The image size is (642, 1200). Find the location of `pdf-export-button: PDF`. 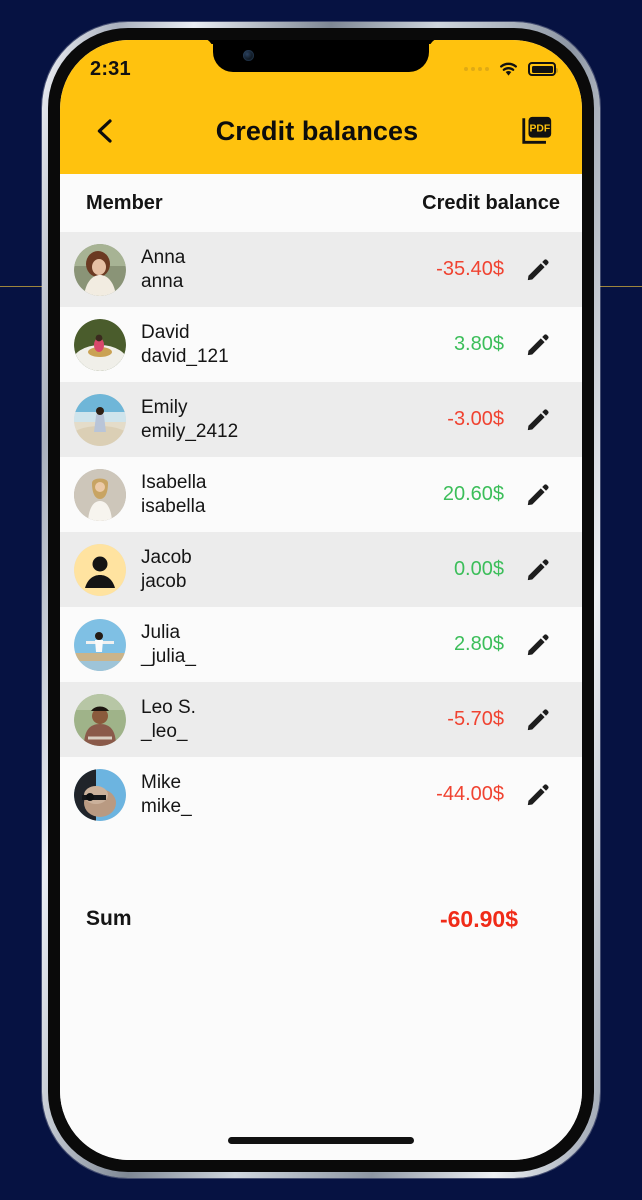

pdf-export-button: PDF is located at coordinates (537, 131).